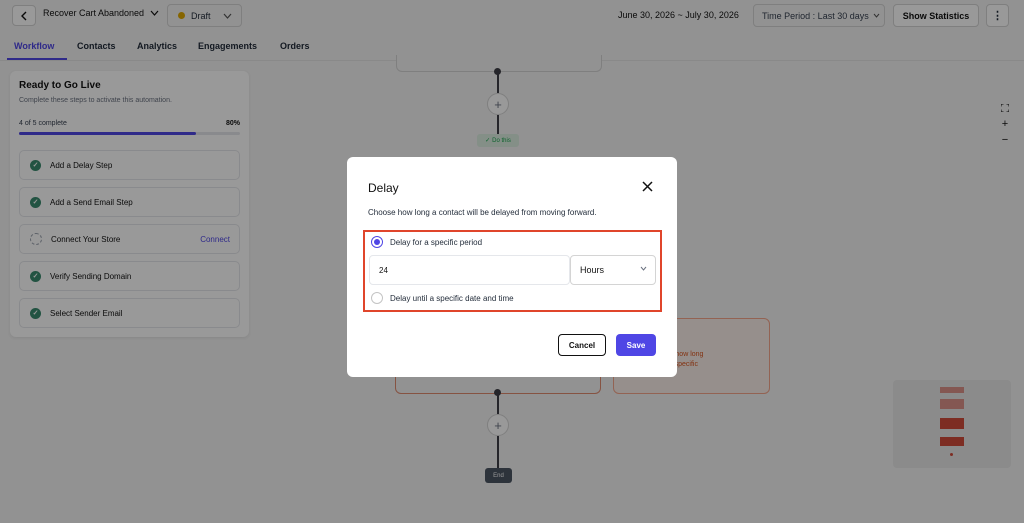 Image resolution: width=1024 pixels, height=523 pixels. I want to click on chevron-down-icon, so click(643, 268).